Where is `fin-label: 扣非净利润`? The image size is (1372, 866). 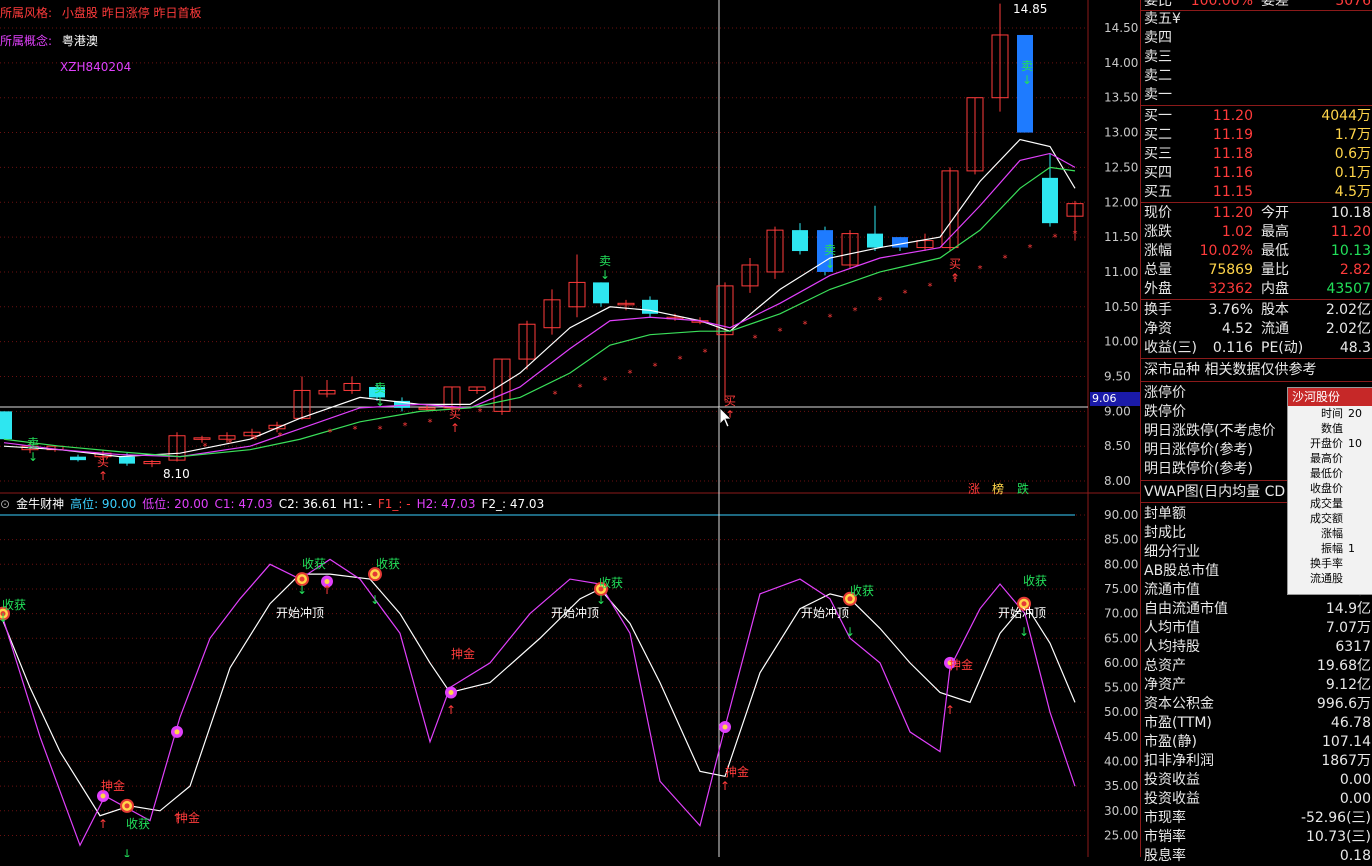
fin-label: 扣非净利润 is located at coordinates (1179, 761).